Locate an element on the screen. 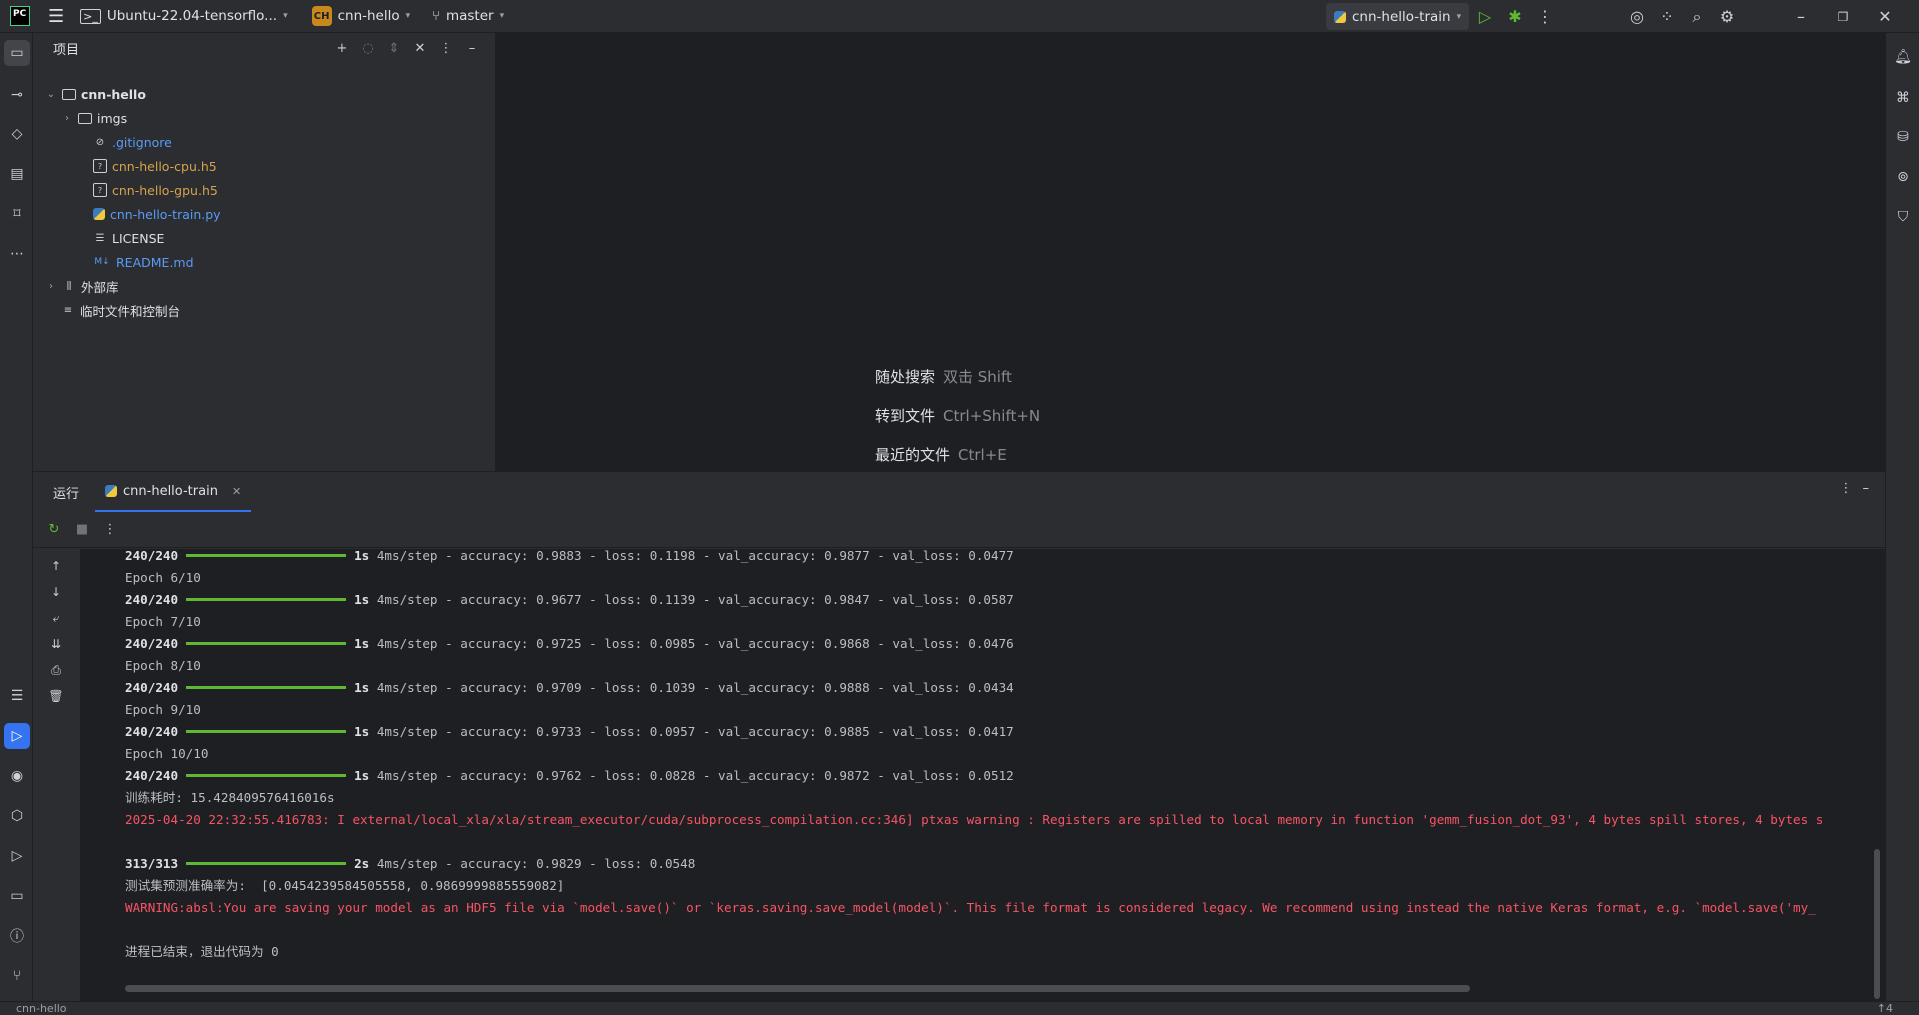 This screenshot has width=1919, height=1015. tree-item-train-py: cnn-hello-train.py is located at coordinates (157, 214).